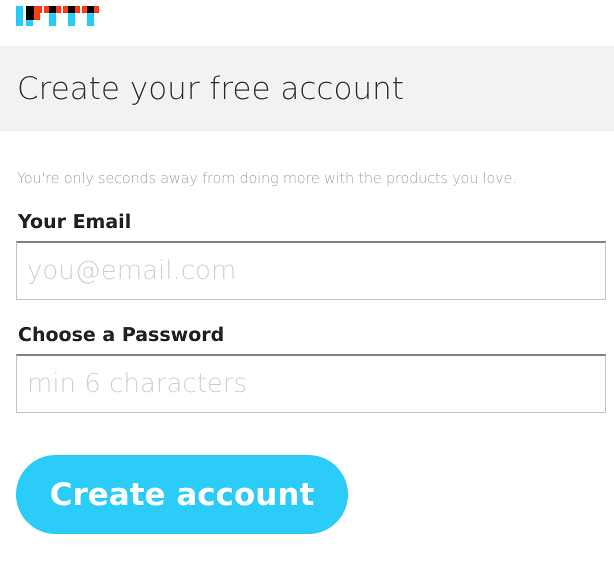 The height and width of the screenshot is (574, 614). What do you see at coordinates (122, 335) in the screenshot?
I see `field-label: Choose a Password` at bounding box center [122, 335].